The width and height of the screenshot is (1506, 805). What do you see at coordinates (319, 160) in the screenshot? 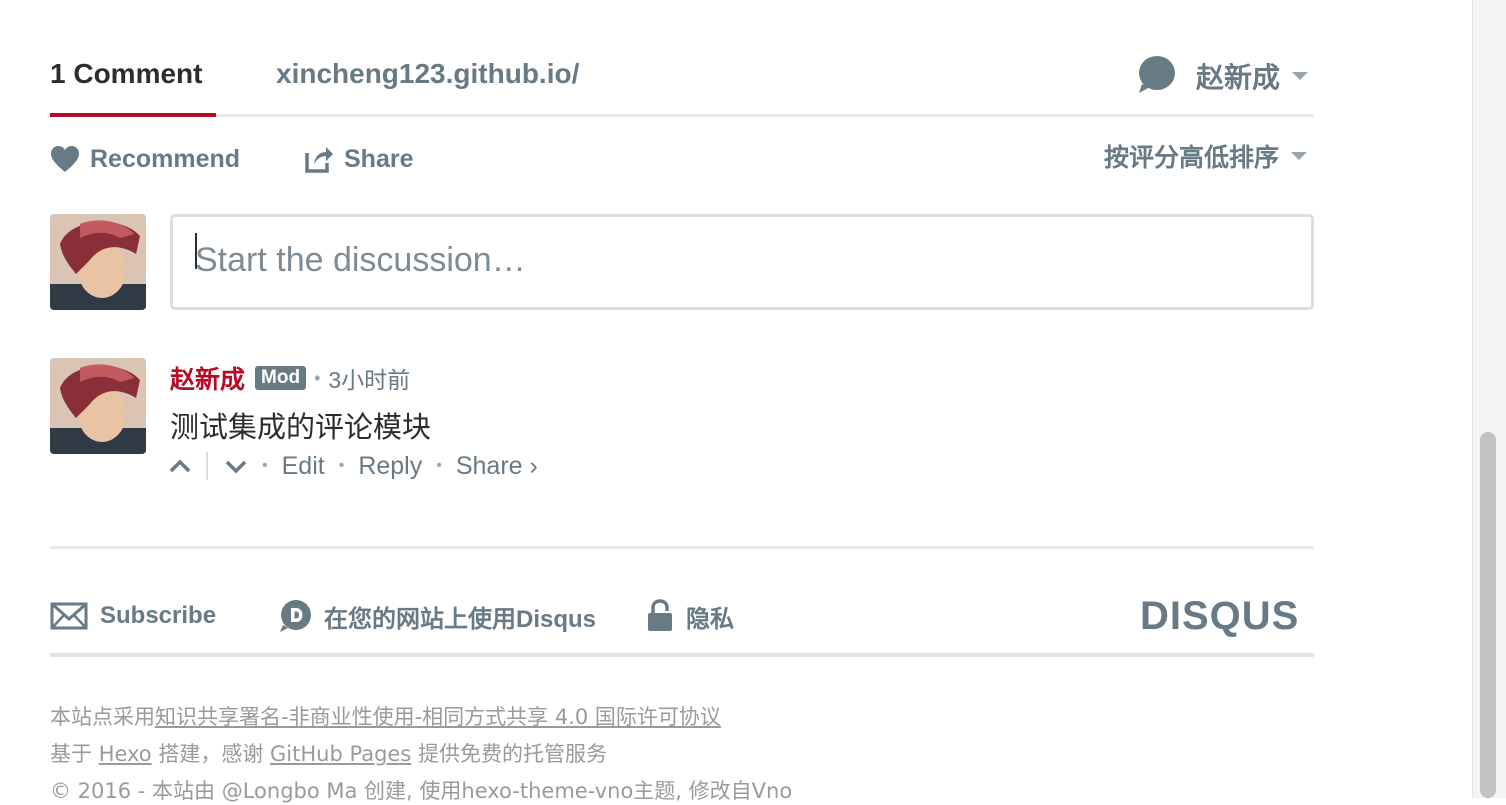
I see `share-icon` at bounding box center [319, 160].